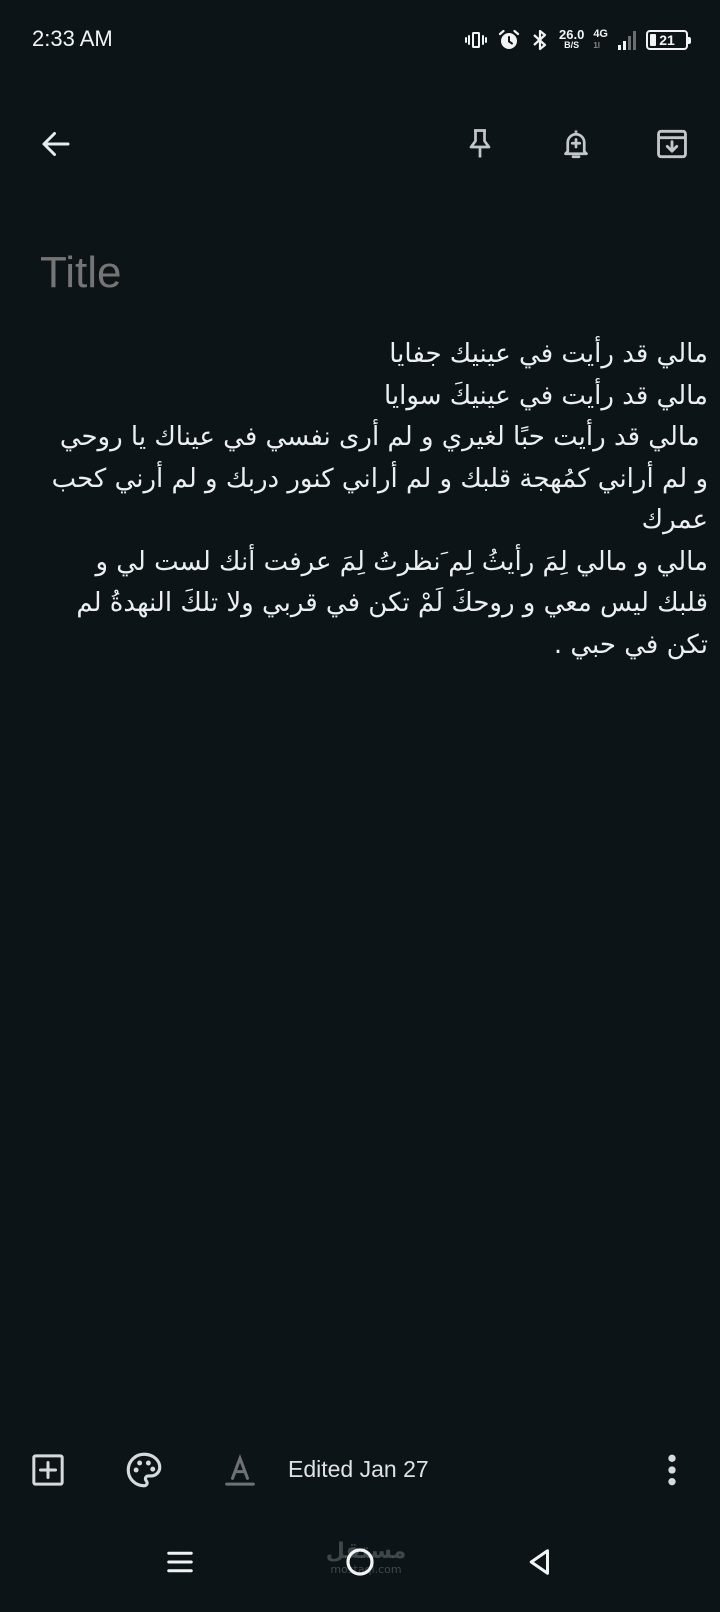 This screenshot has height=1612, width=720. What do you see at coordinates (476, 40) in the screenshot?
I see `vibrate-icon` at bounding box center [476, 40].